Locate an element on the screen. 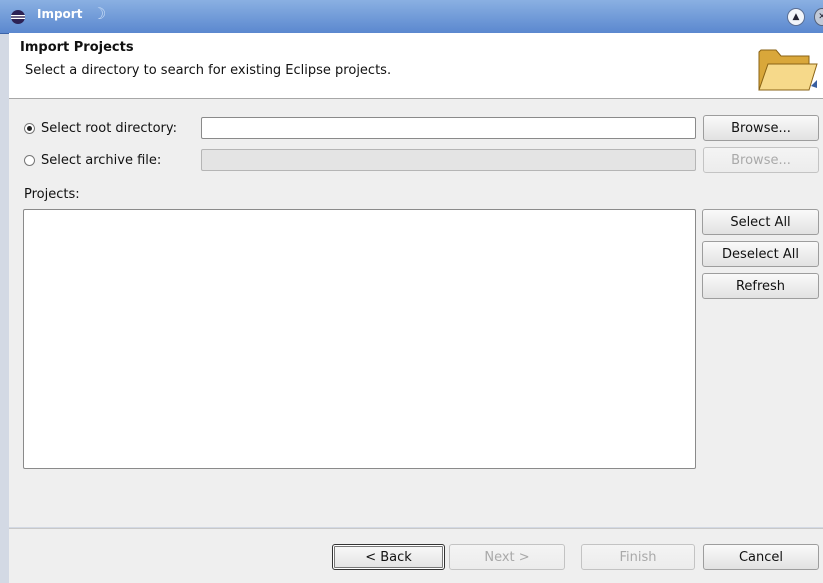 The width and height of the screenshot is (823, 583). title-bar: Import ☽ ▲ ✕ is located at coordinates (411, 17).